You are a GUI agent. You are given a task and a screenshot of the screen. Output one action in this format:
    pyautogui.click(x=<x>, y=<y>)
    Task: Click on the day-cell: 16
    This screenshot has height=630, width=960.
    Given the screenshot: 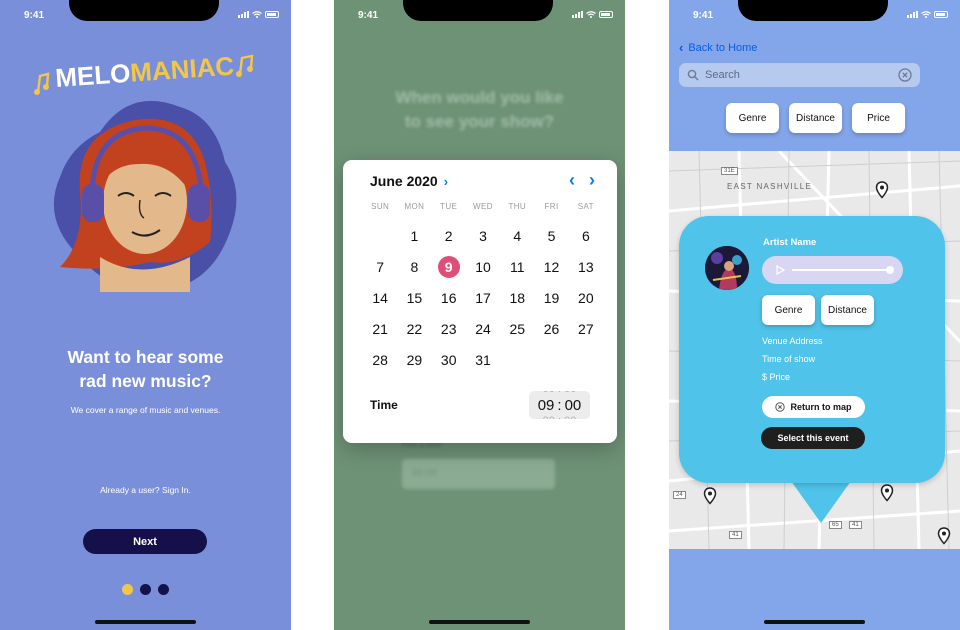 What is the action you would take?
    pyautogui.click(x=449, y=297)
    